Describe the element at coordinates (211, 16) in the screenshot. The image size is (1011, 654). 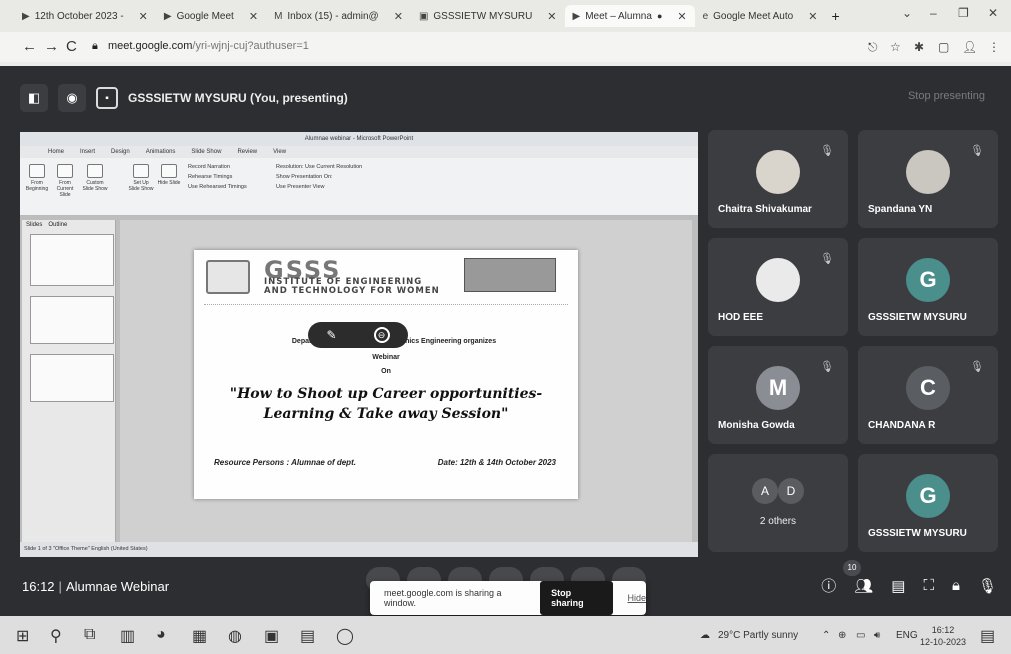
I see `browser-tab-1: ▶ Google Meet ✕` at that location.